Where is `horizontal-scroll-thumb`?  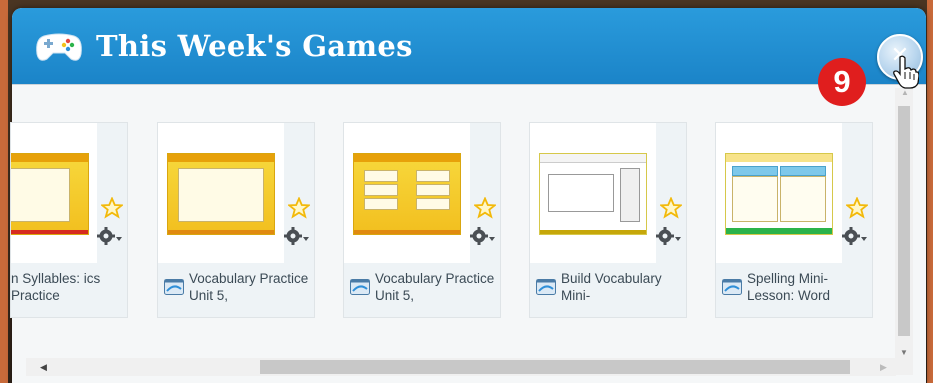
horizontal-scroll-thumb is located at coordinates (555, 367).